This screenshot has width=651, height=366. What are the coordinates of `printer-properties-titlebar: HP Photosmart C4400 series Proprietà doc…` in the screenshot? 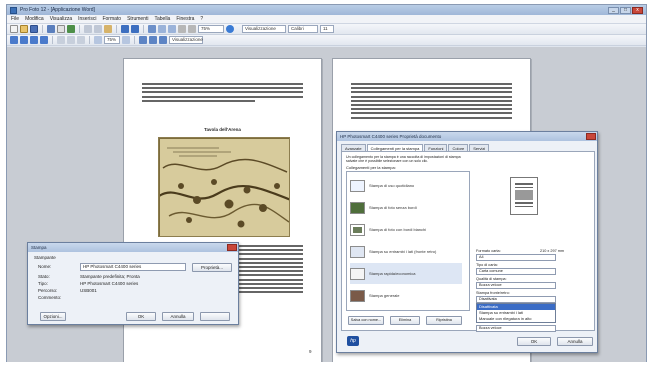 It's located at (467, 136).